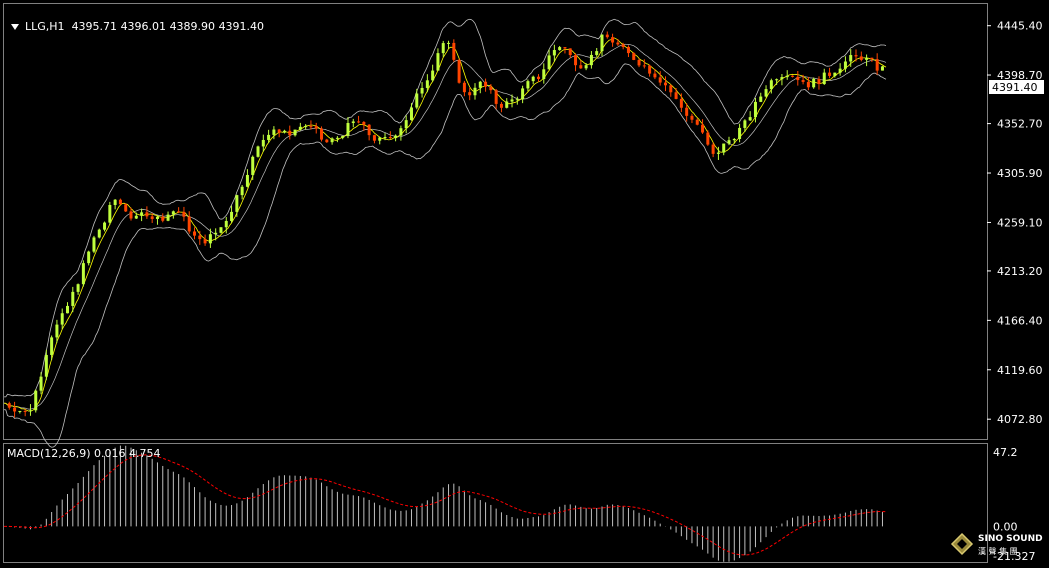 The image size is (1049, 568). Describe the element at coordinates (1020, 222) in the screenshot. I see `price-tick-label: 4259.10` at that location.